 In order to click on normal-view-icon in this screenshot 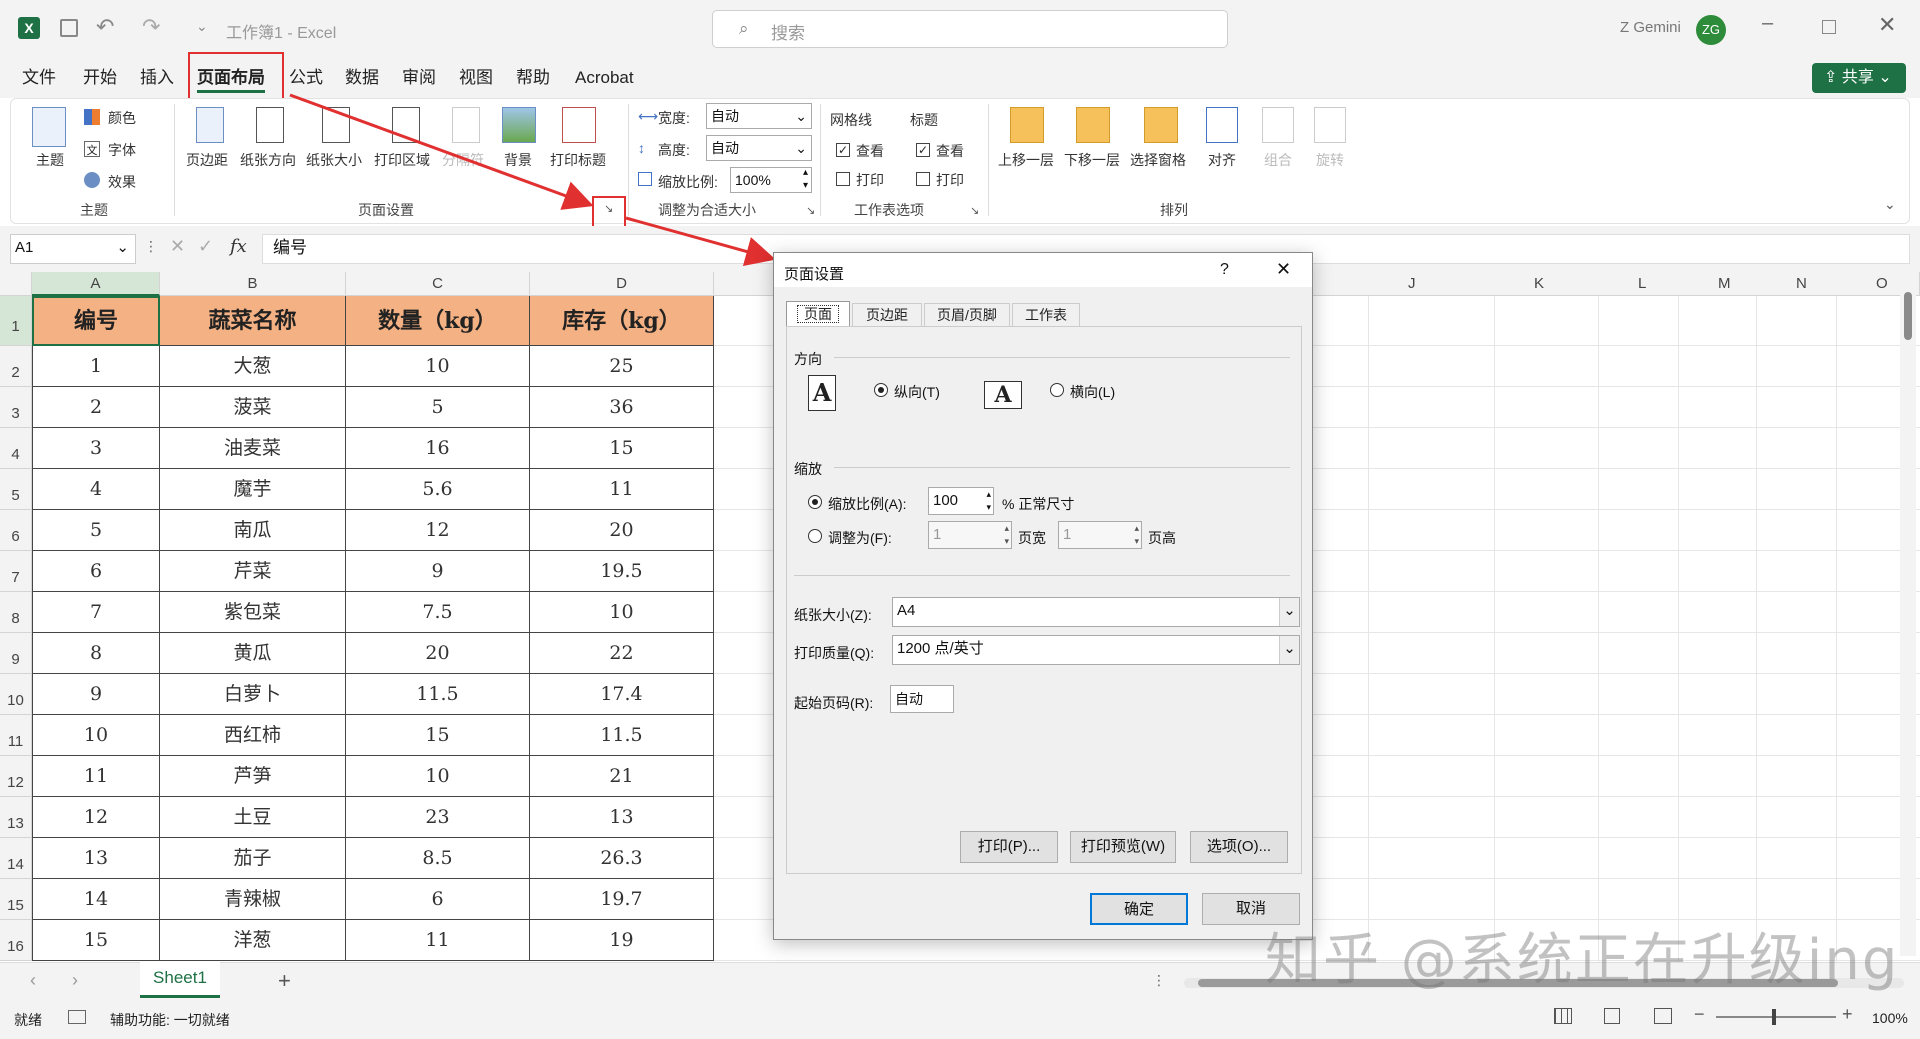, I will do `click(1563, 1016)`.